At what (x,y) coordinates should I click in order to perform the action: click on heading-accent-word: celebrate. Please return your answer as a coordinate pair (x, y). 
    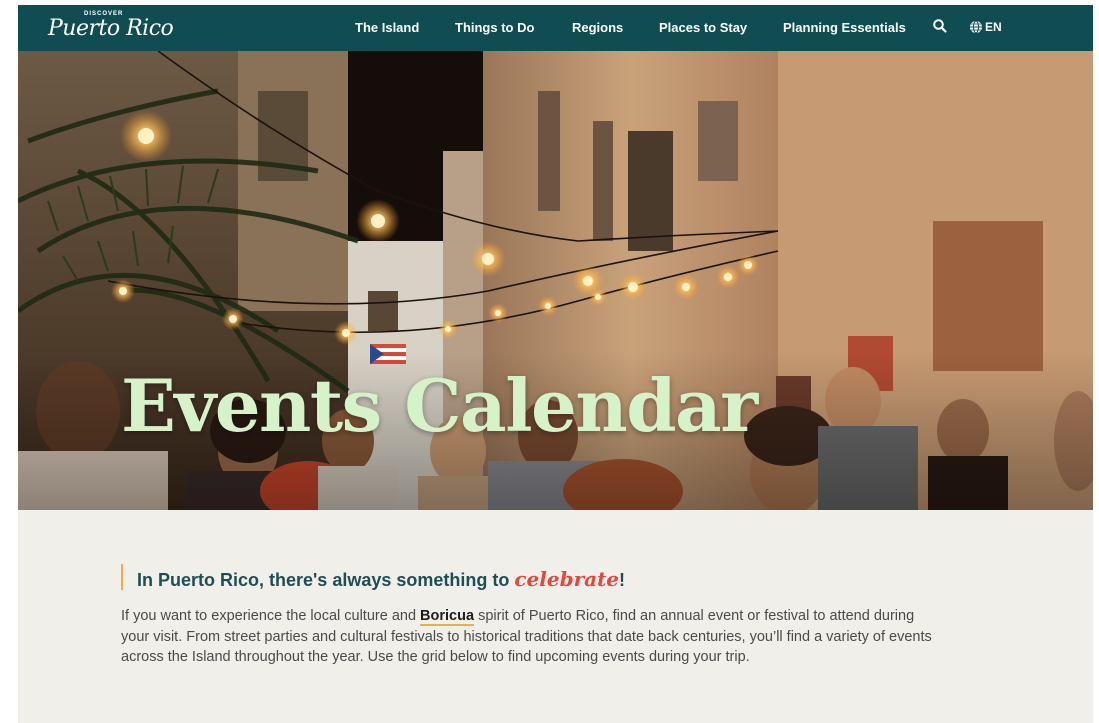
    Looking at the image, I should click on (567, 579).